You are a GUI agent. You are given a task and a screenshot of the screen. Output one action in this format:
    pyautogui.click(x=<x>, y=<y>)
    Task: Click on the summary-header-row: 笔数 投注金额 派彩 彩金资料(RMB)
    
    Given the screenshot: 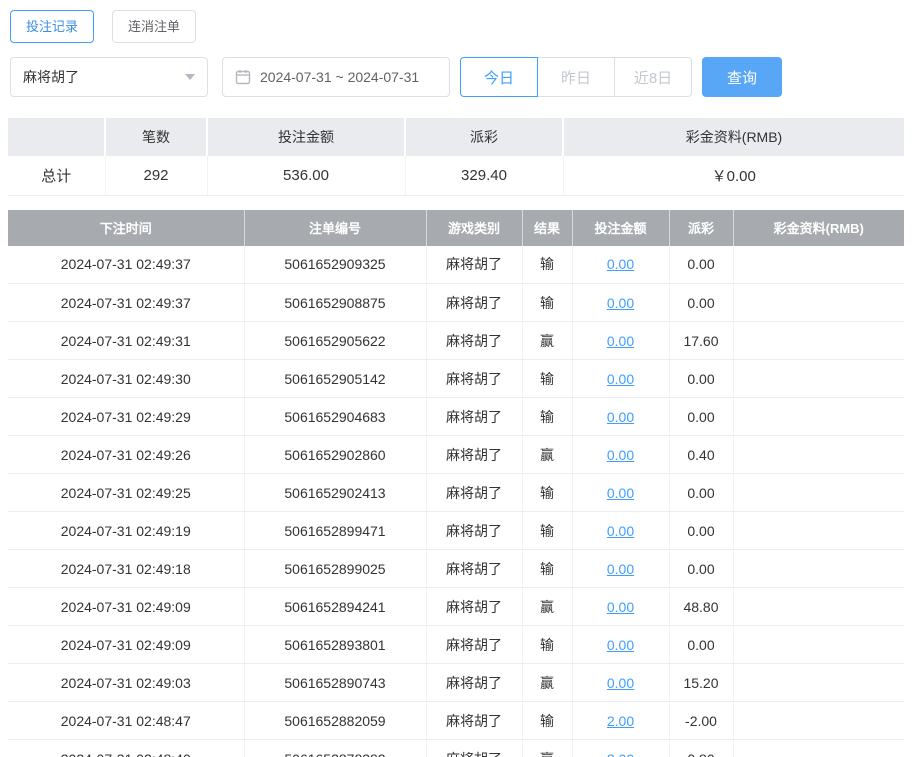 What is the action you would take?
    pyautogui.click(x=456, y=137)
    